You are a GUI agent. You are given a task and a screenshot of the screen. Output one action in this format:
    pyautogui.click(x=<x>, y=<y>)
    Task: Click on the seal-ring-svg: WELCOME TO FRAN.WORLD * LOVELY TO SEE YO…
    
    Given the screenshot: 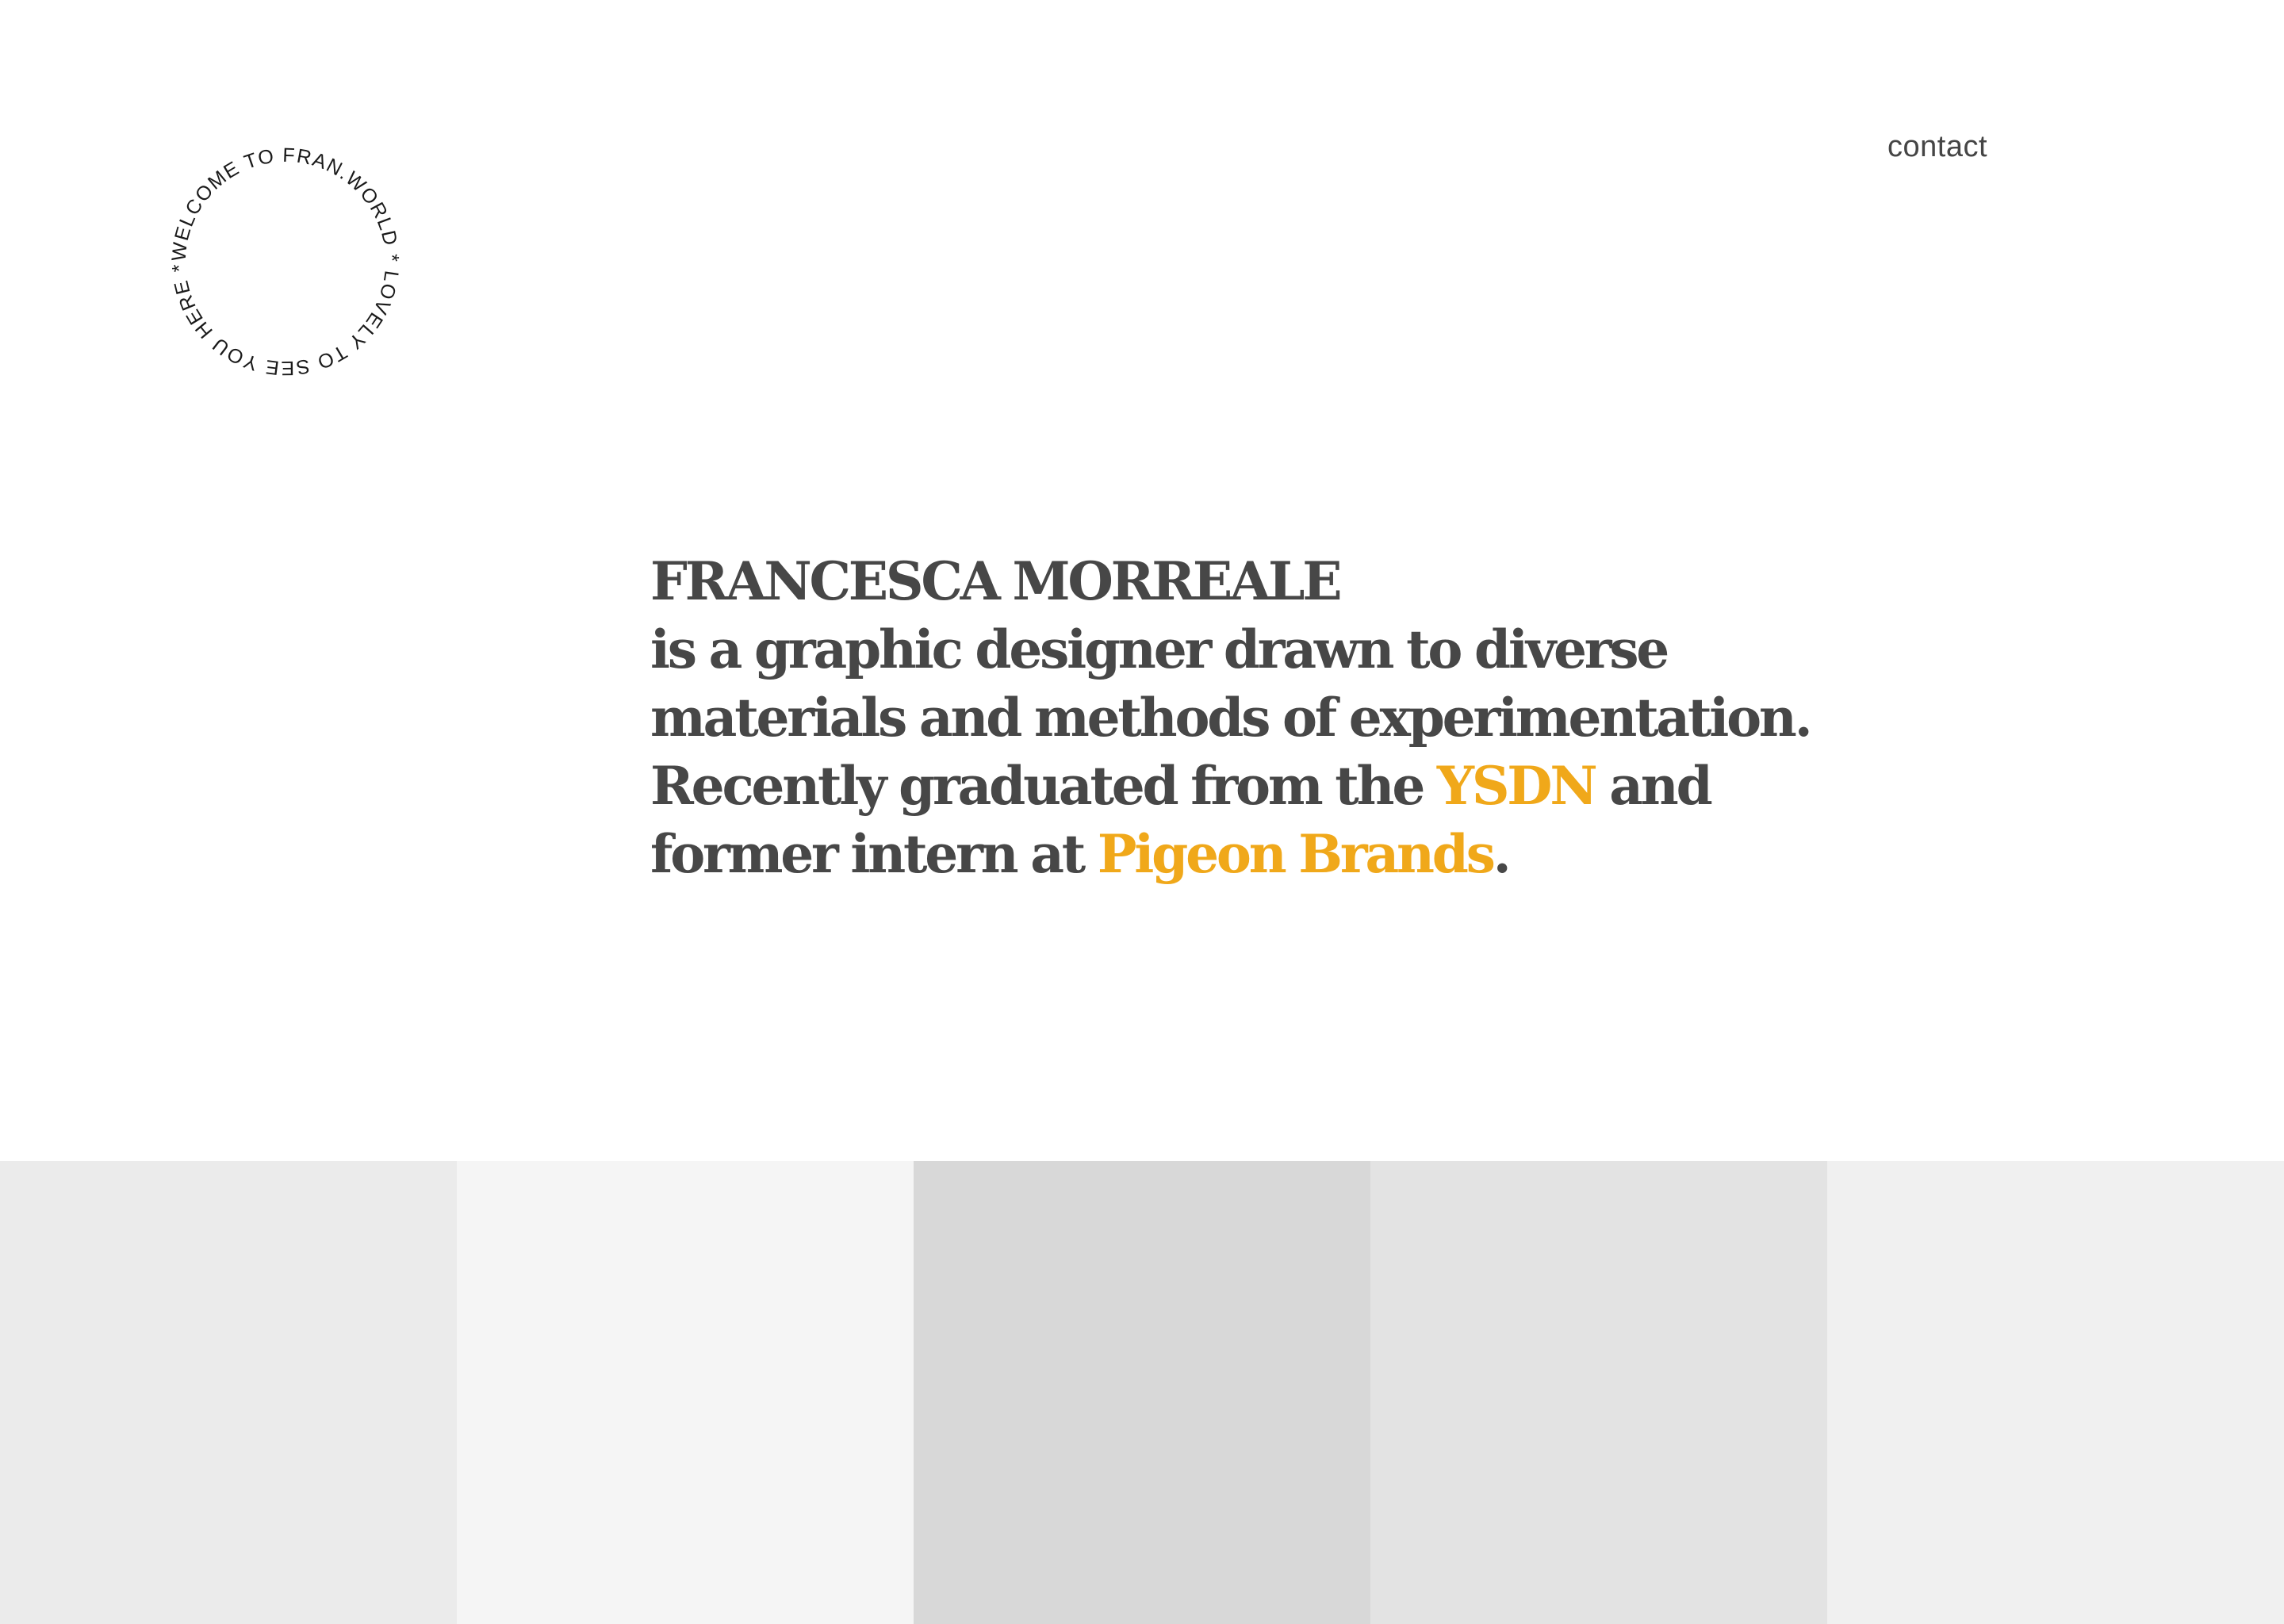 What is the action you would take?
    pyautogui.click(x=285, y=261)
    